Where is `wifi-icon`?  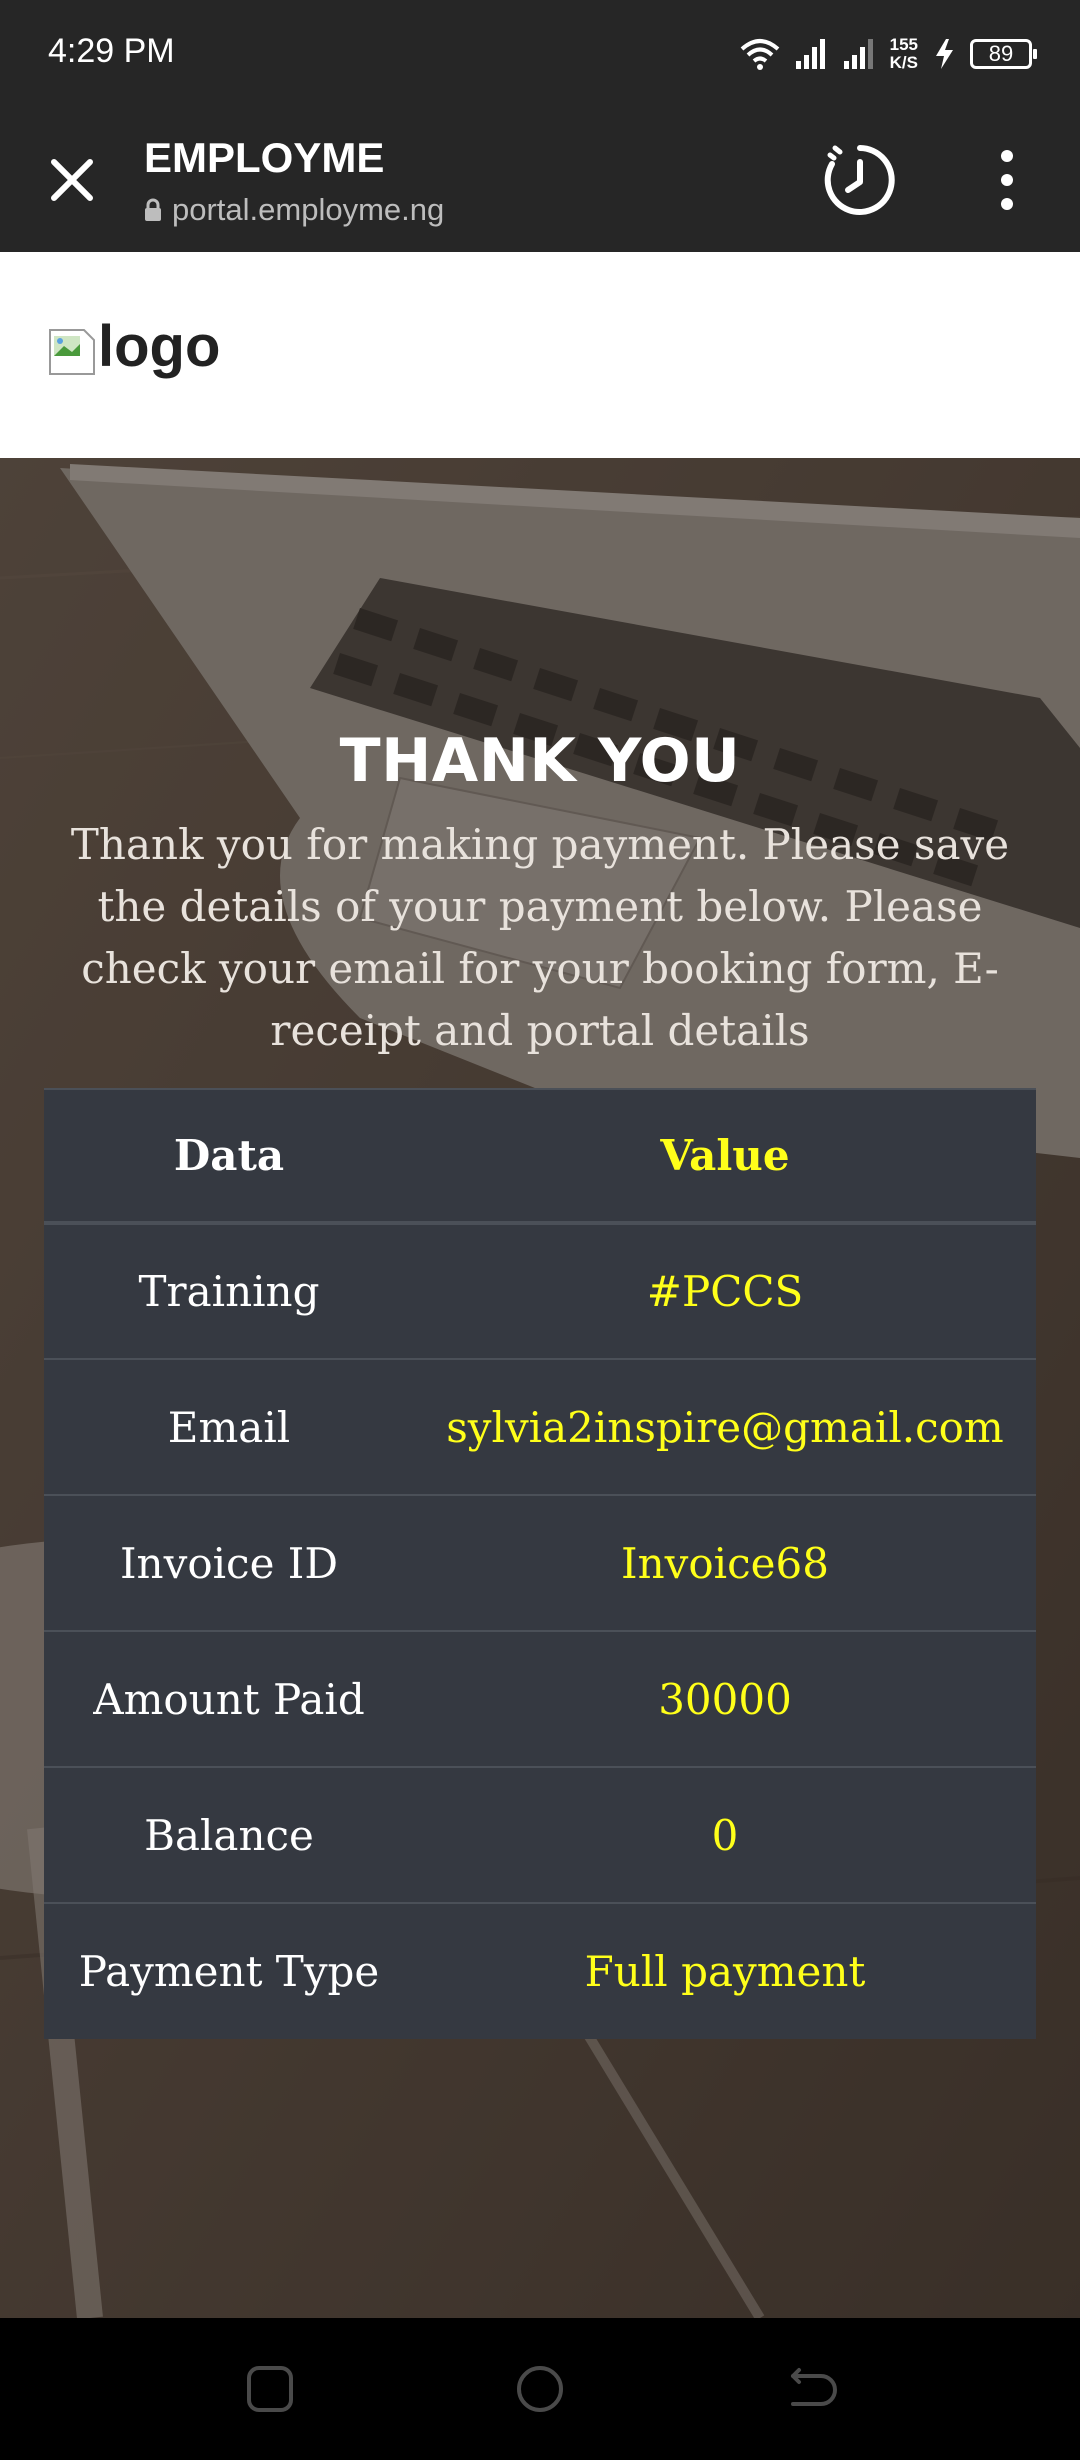
wifi-icon is located at coordinates (759, 54).